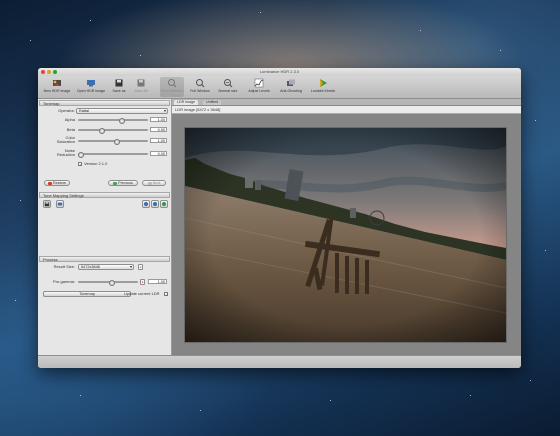  What do you see at coordinates (113, 142) in the screenshot?
I see `color-saturation-slider` at bounding box center [113, 142].